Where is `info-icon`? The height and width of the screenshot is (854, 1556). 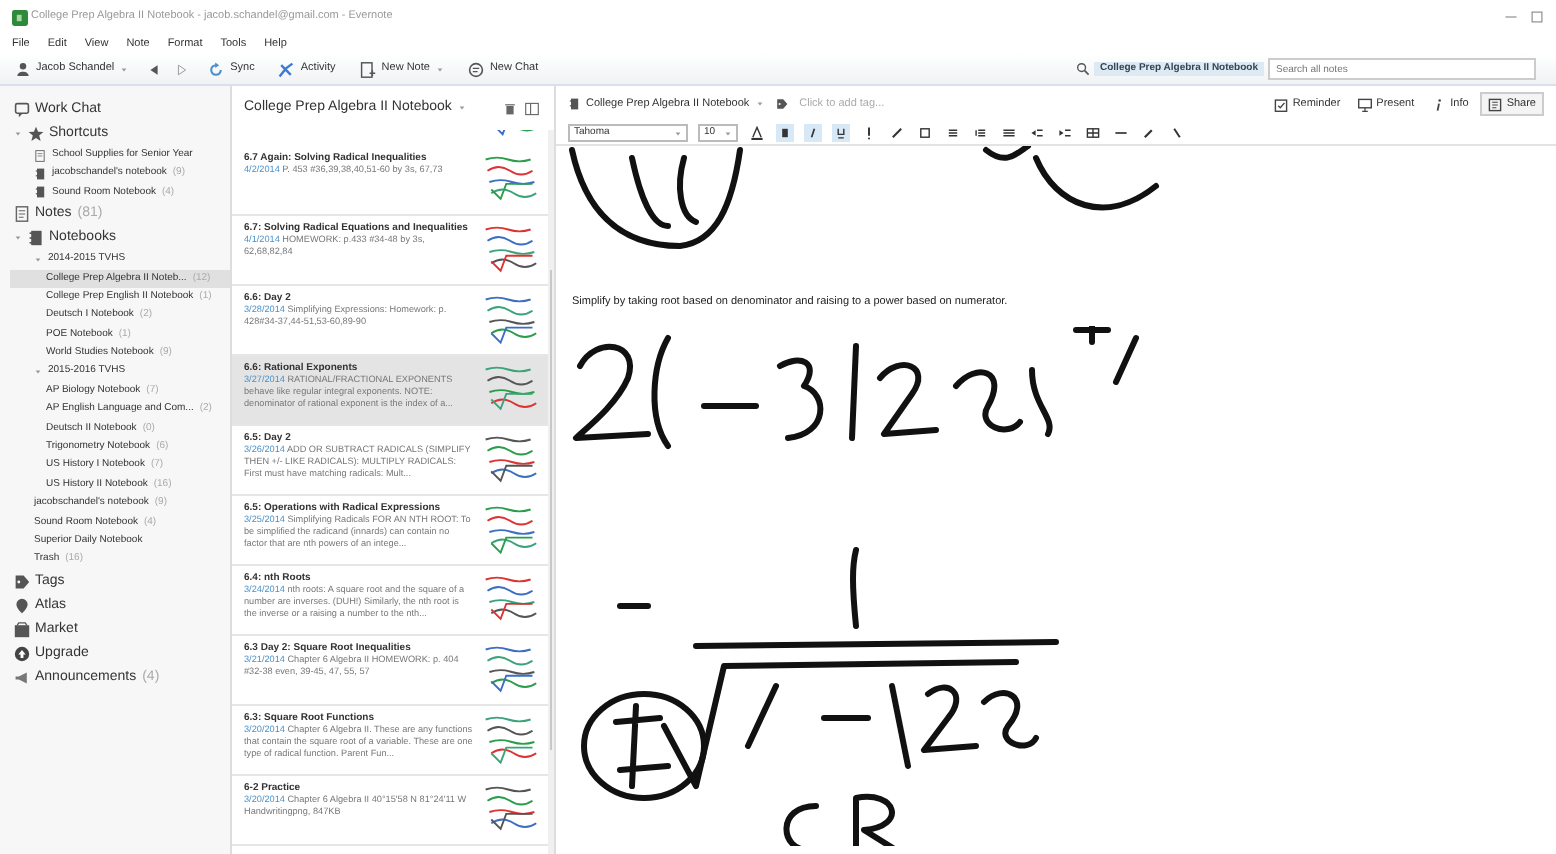 info-icon is located at coordinates (1439, 104).